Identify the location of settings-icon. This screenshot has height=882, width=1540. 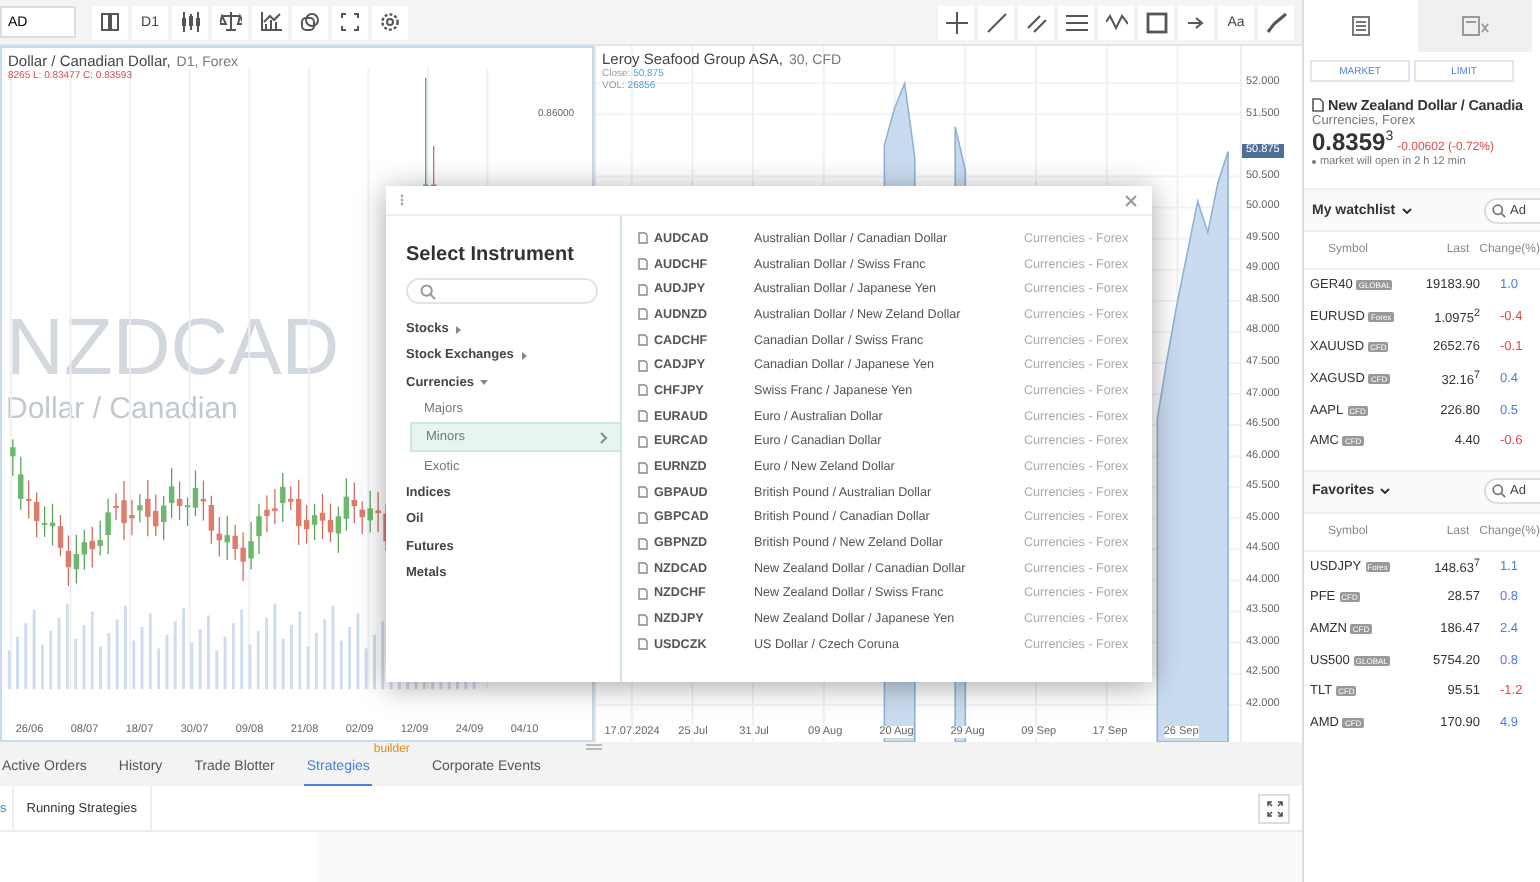
(390, 22).